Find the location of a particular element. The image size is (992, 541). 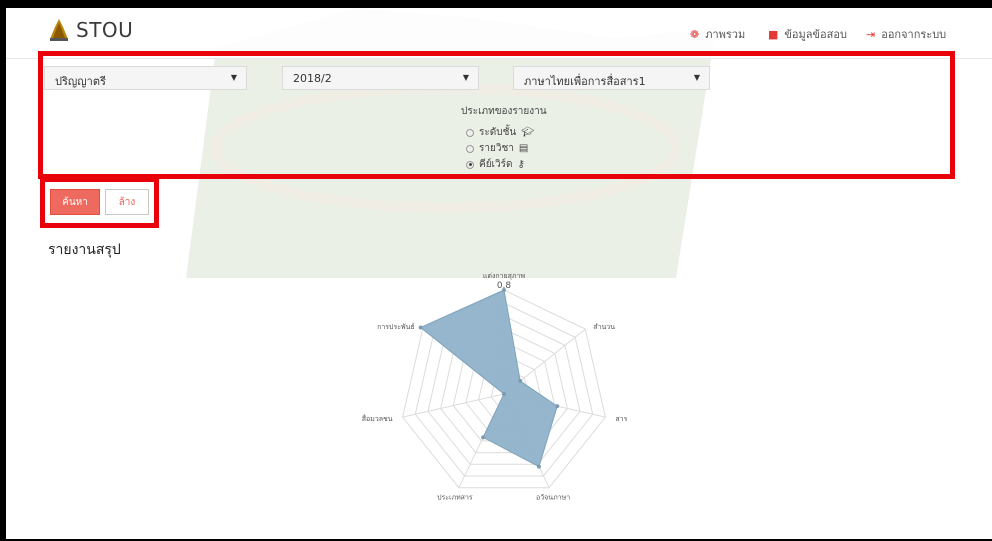

radar-category-label: แต่งกายสุภาพ is located at coordinates (504, 276).